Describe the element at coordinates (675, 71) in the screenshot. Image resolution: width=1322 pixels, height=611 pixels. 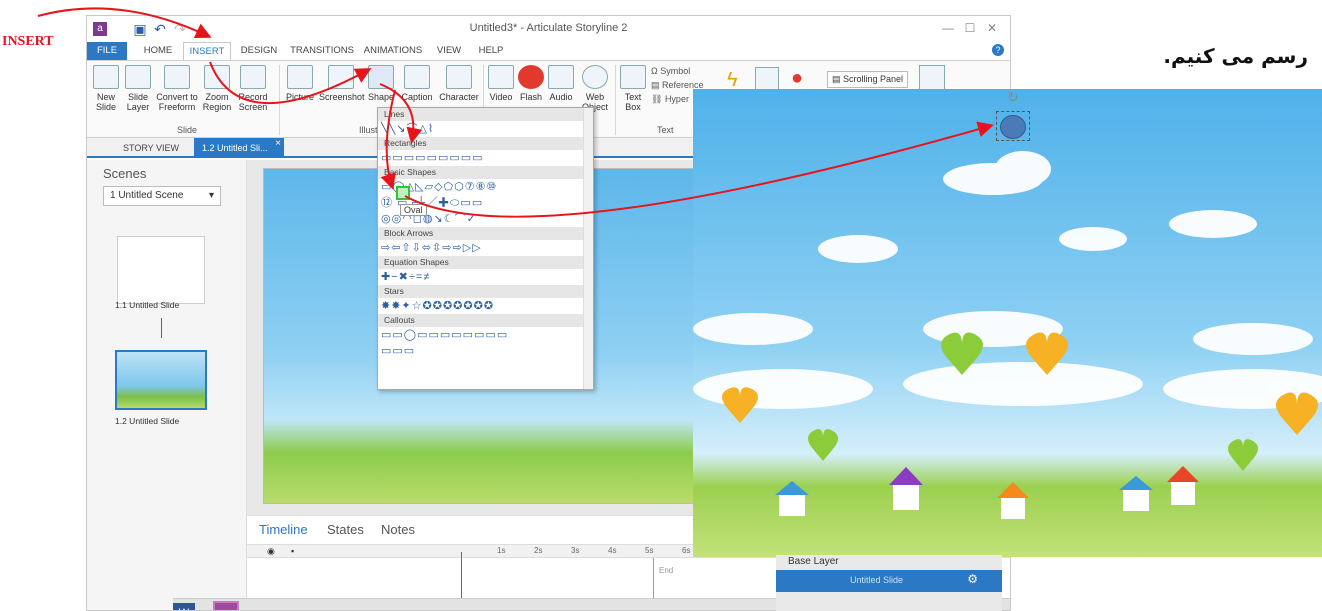
I see `symbol-label: Symbol` at that location.